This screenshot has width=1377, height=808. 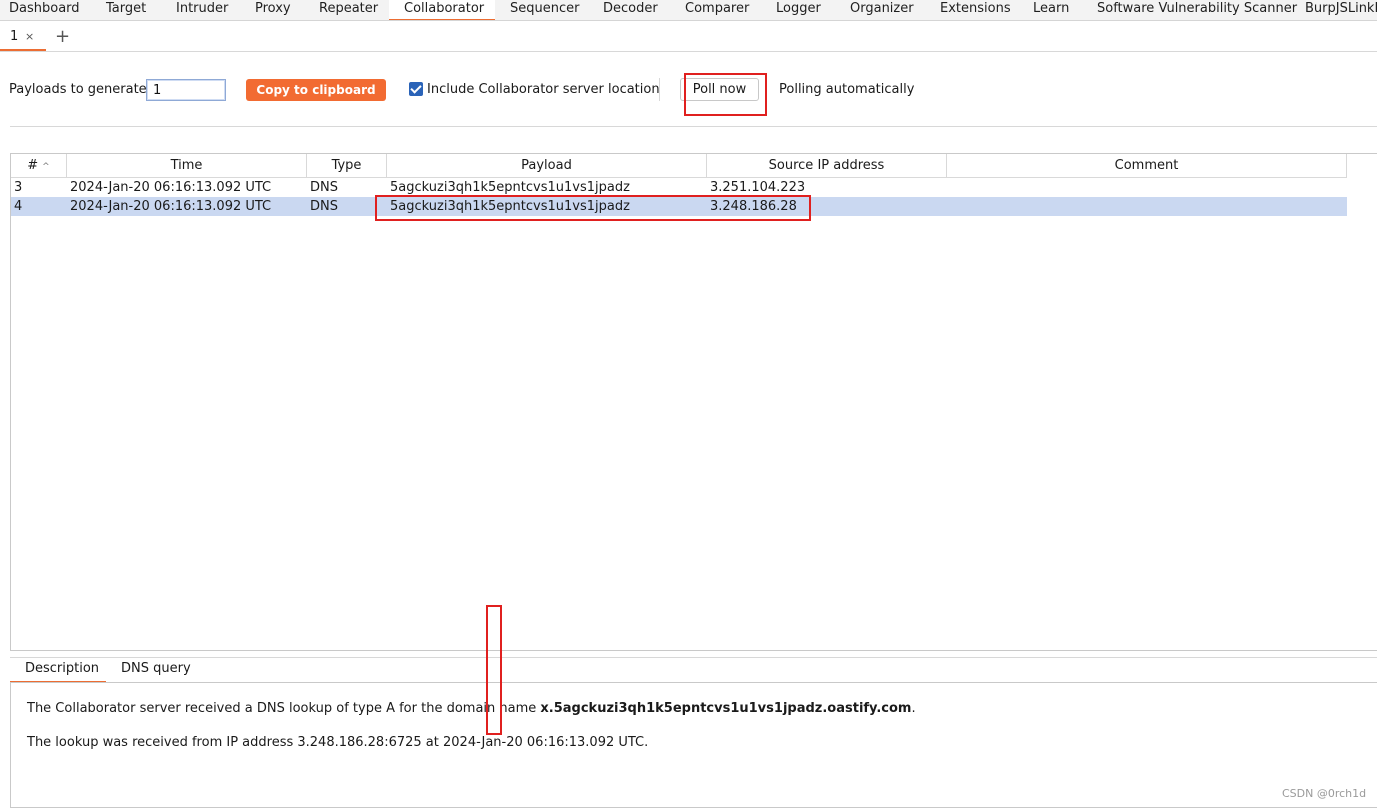 What do you see at coordinates (1197, 10) in the screenshot?
I see `tab-software-vulnerability-scanner: Software Vulnerability Scanner` at bounding box center [1197, 10].